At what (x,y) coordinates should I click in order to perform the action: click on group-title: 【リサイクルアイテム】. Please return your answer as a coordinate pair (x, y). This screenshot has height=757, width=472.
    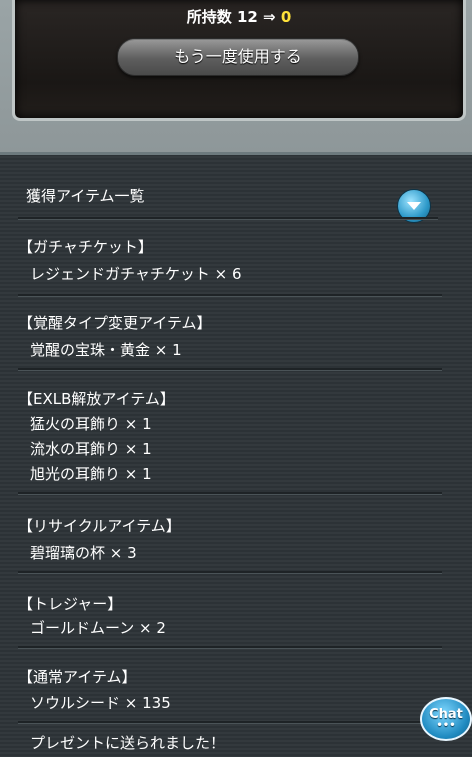
    Looking at the image, I should click on (99, 526).